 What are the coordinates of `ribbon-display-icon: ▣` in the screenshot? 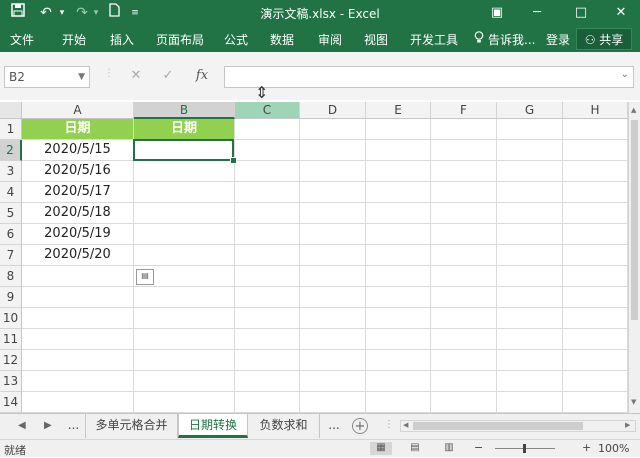 It's located at (497, 13).